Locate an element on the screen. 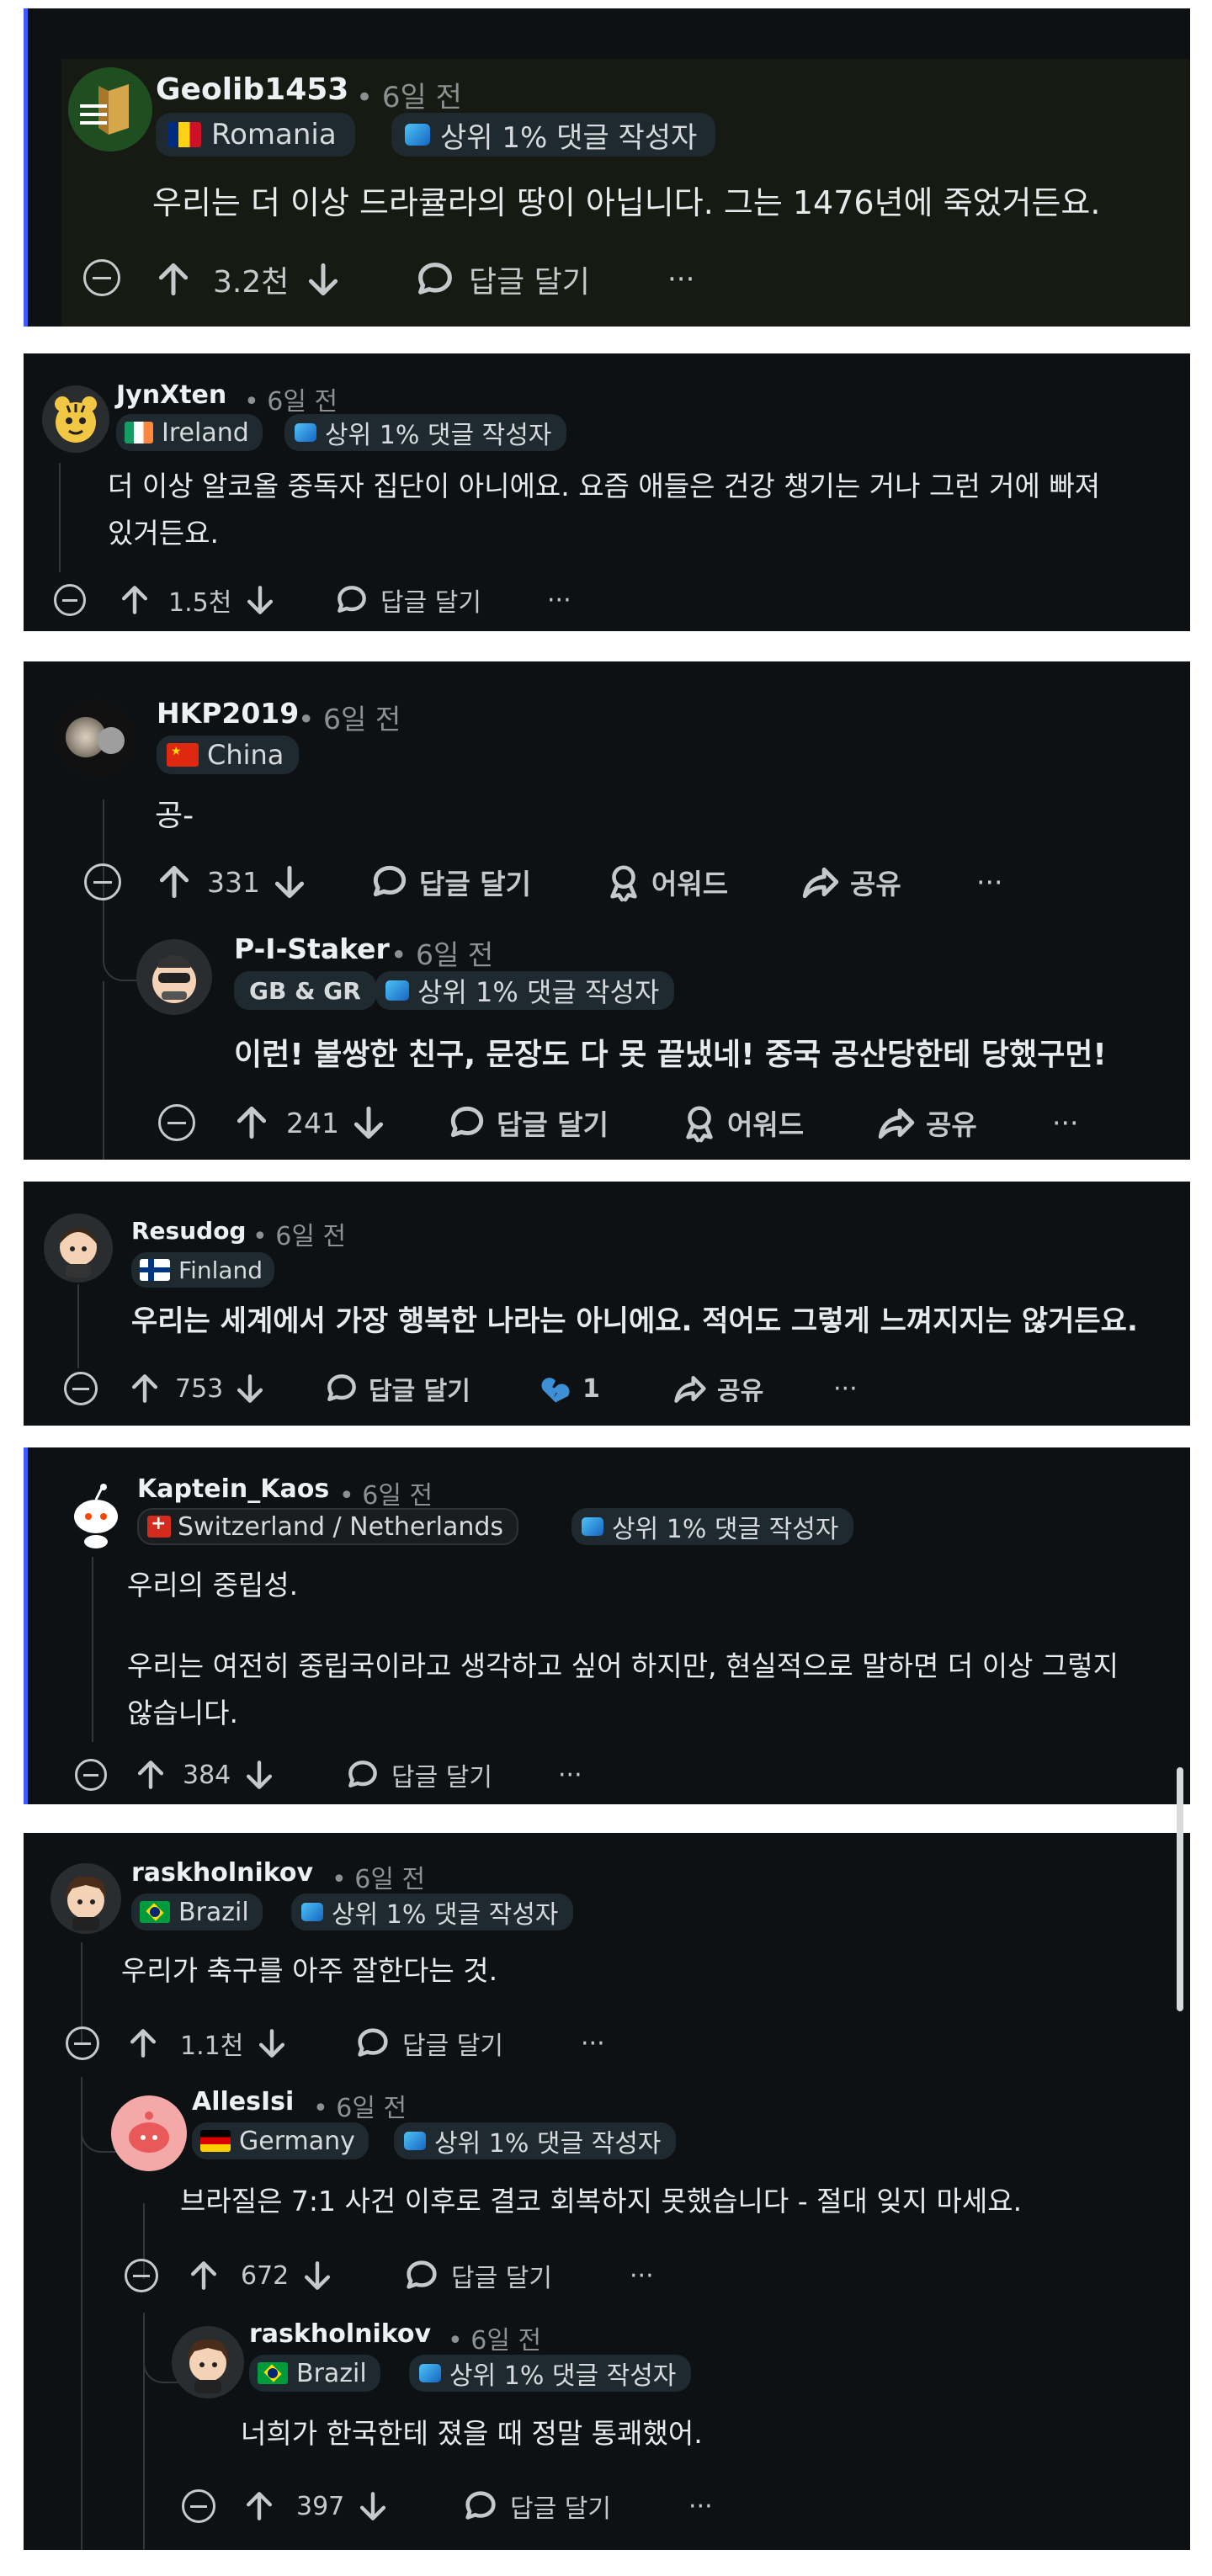  username: Kaptein_Kaos is located at coordinates (233, 1489).